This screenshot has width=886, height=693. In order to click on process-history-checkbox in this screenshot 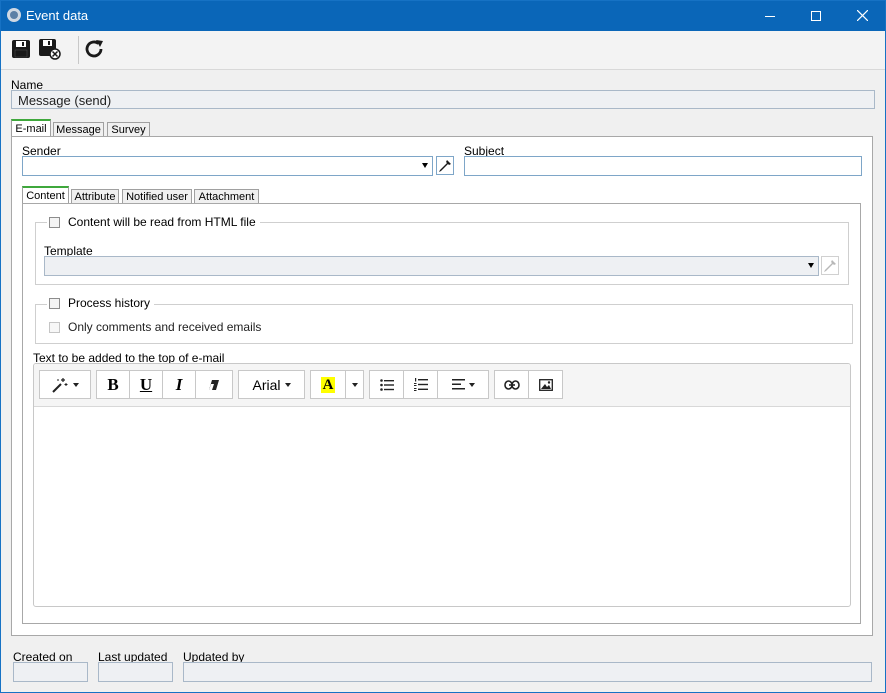, I will do `click(54, 303)`.